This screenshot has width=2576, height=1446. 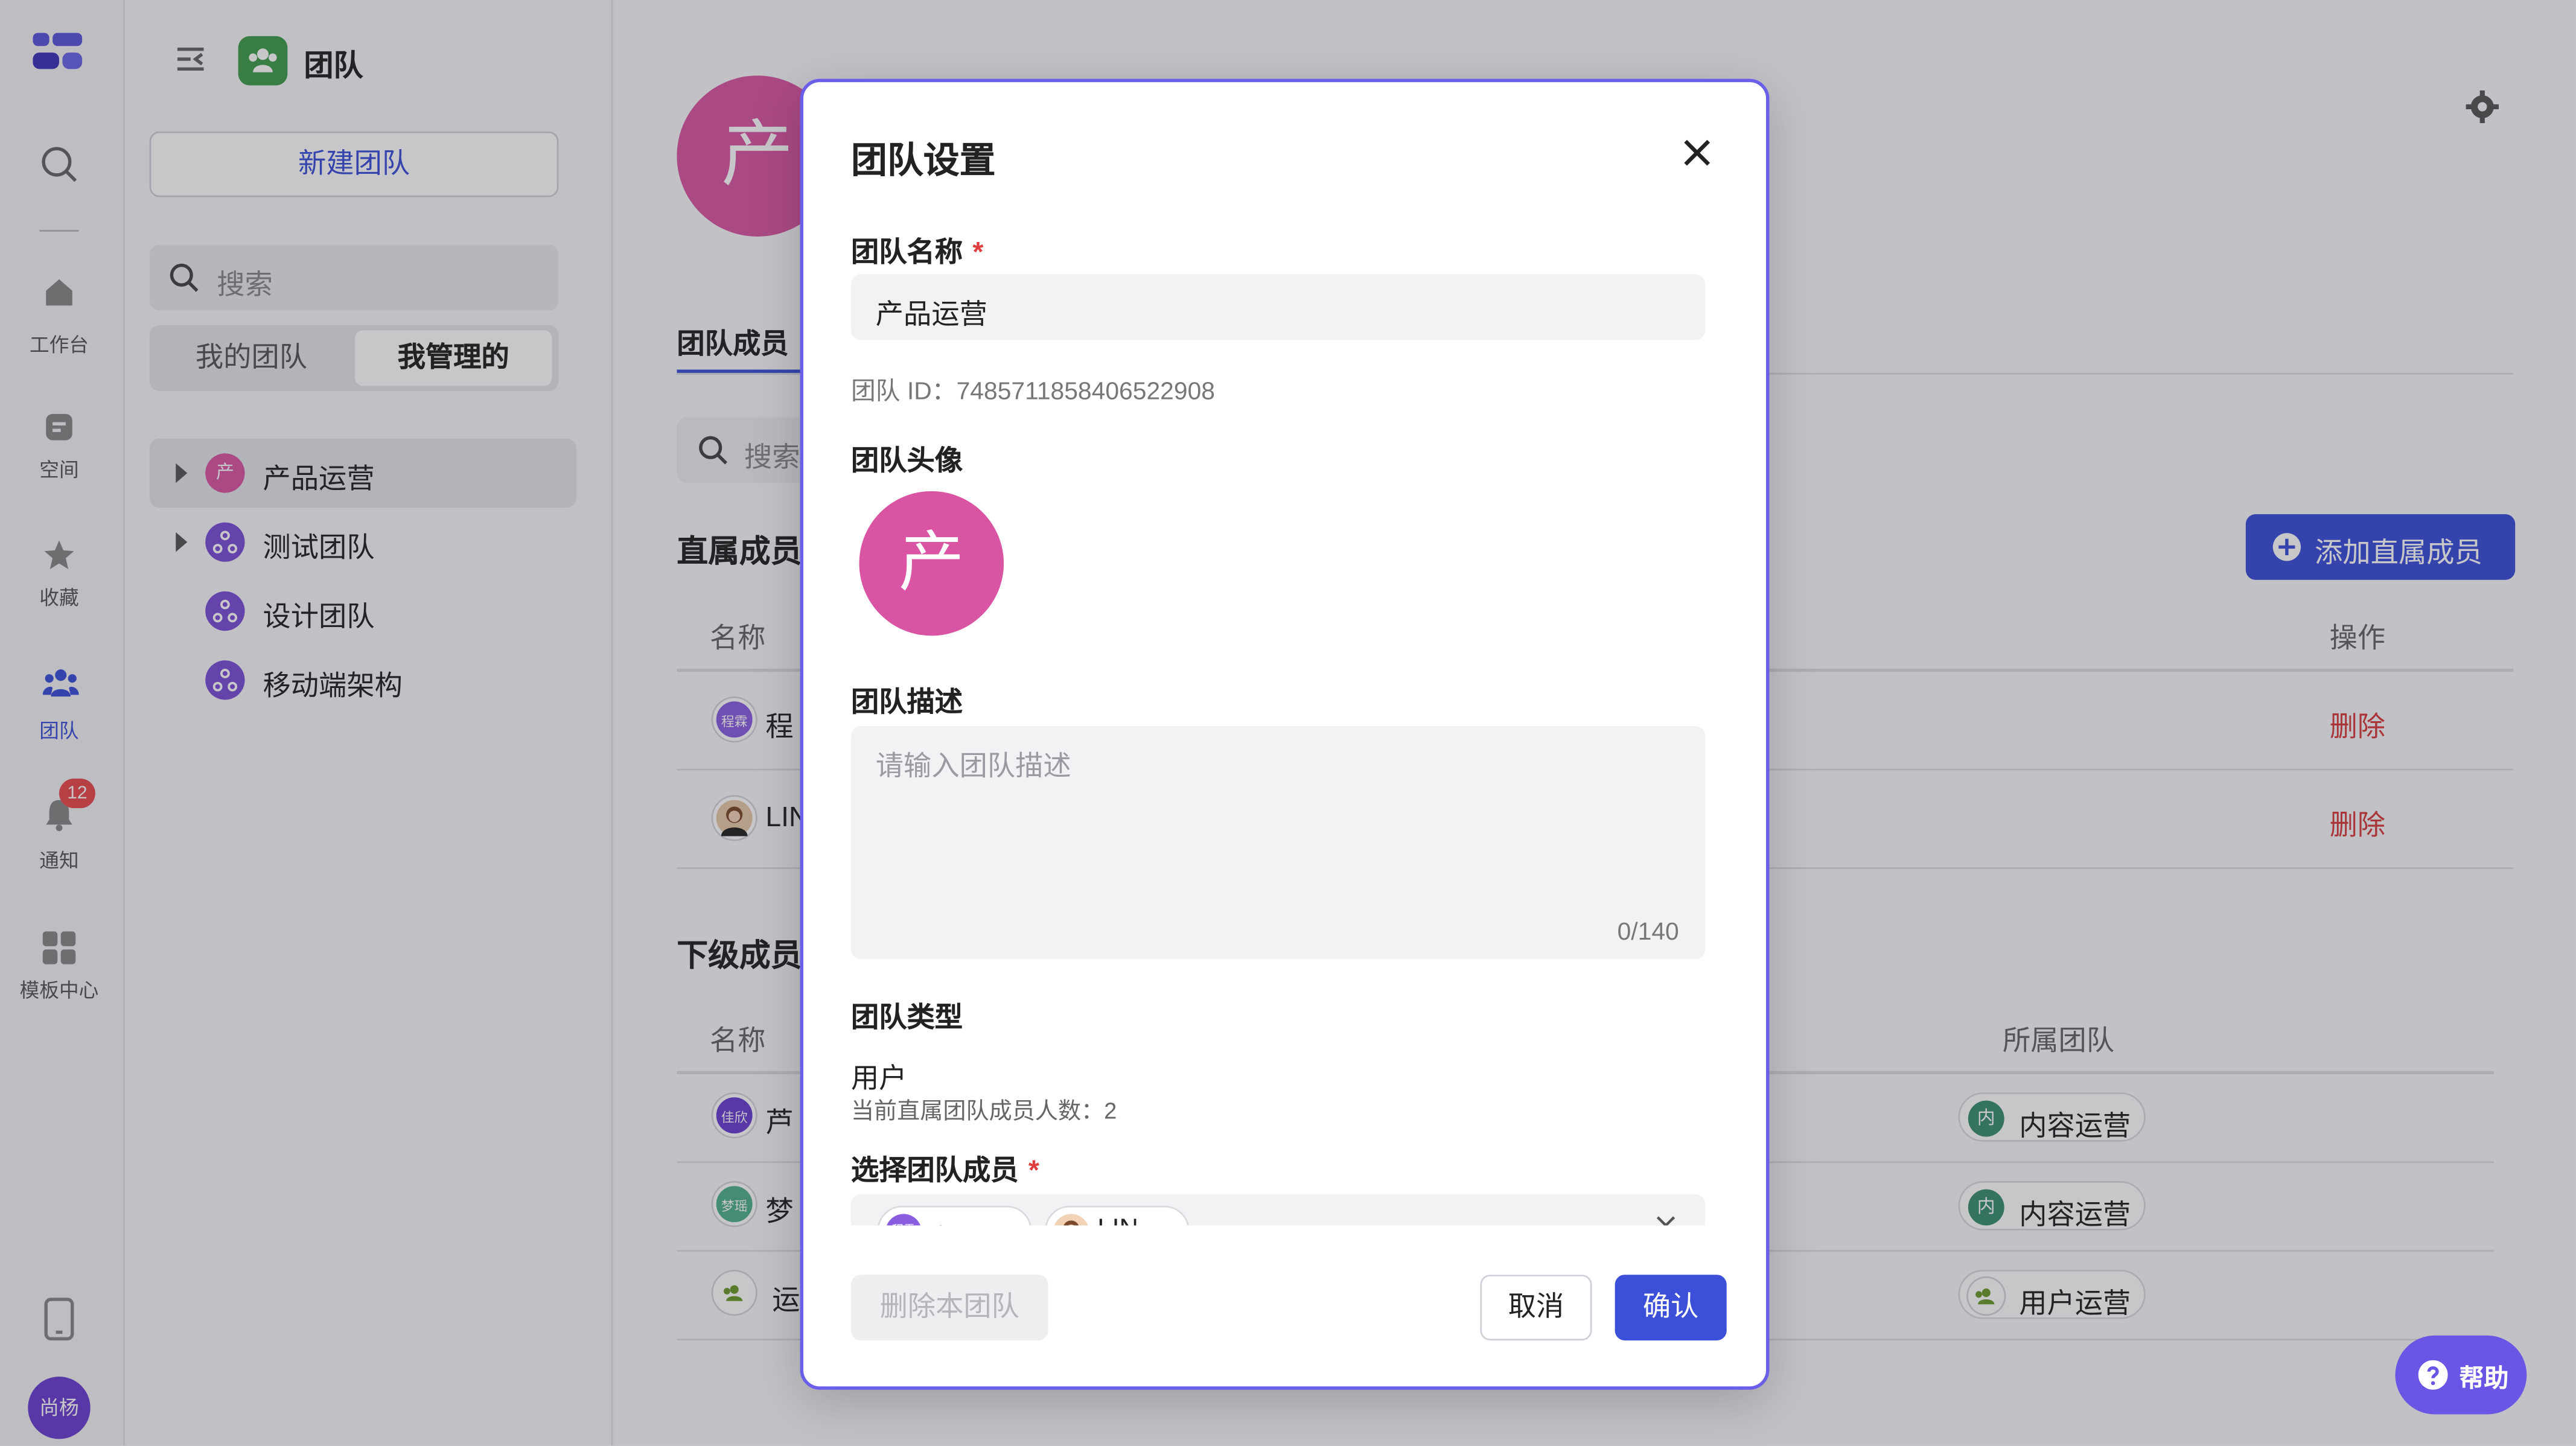 I want to click on close-icon, so click(x=1697, y=153).